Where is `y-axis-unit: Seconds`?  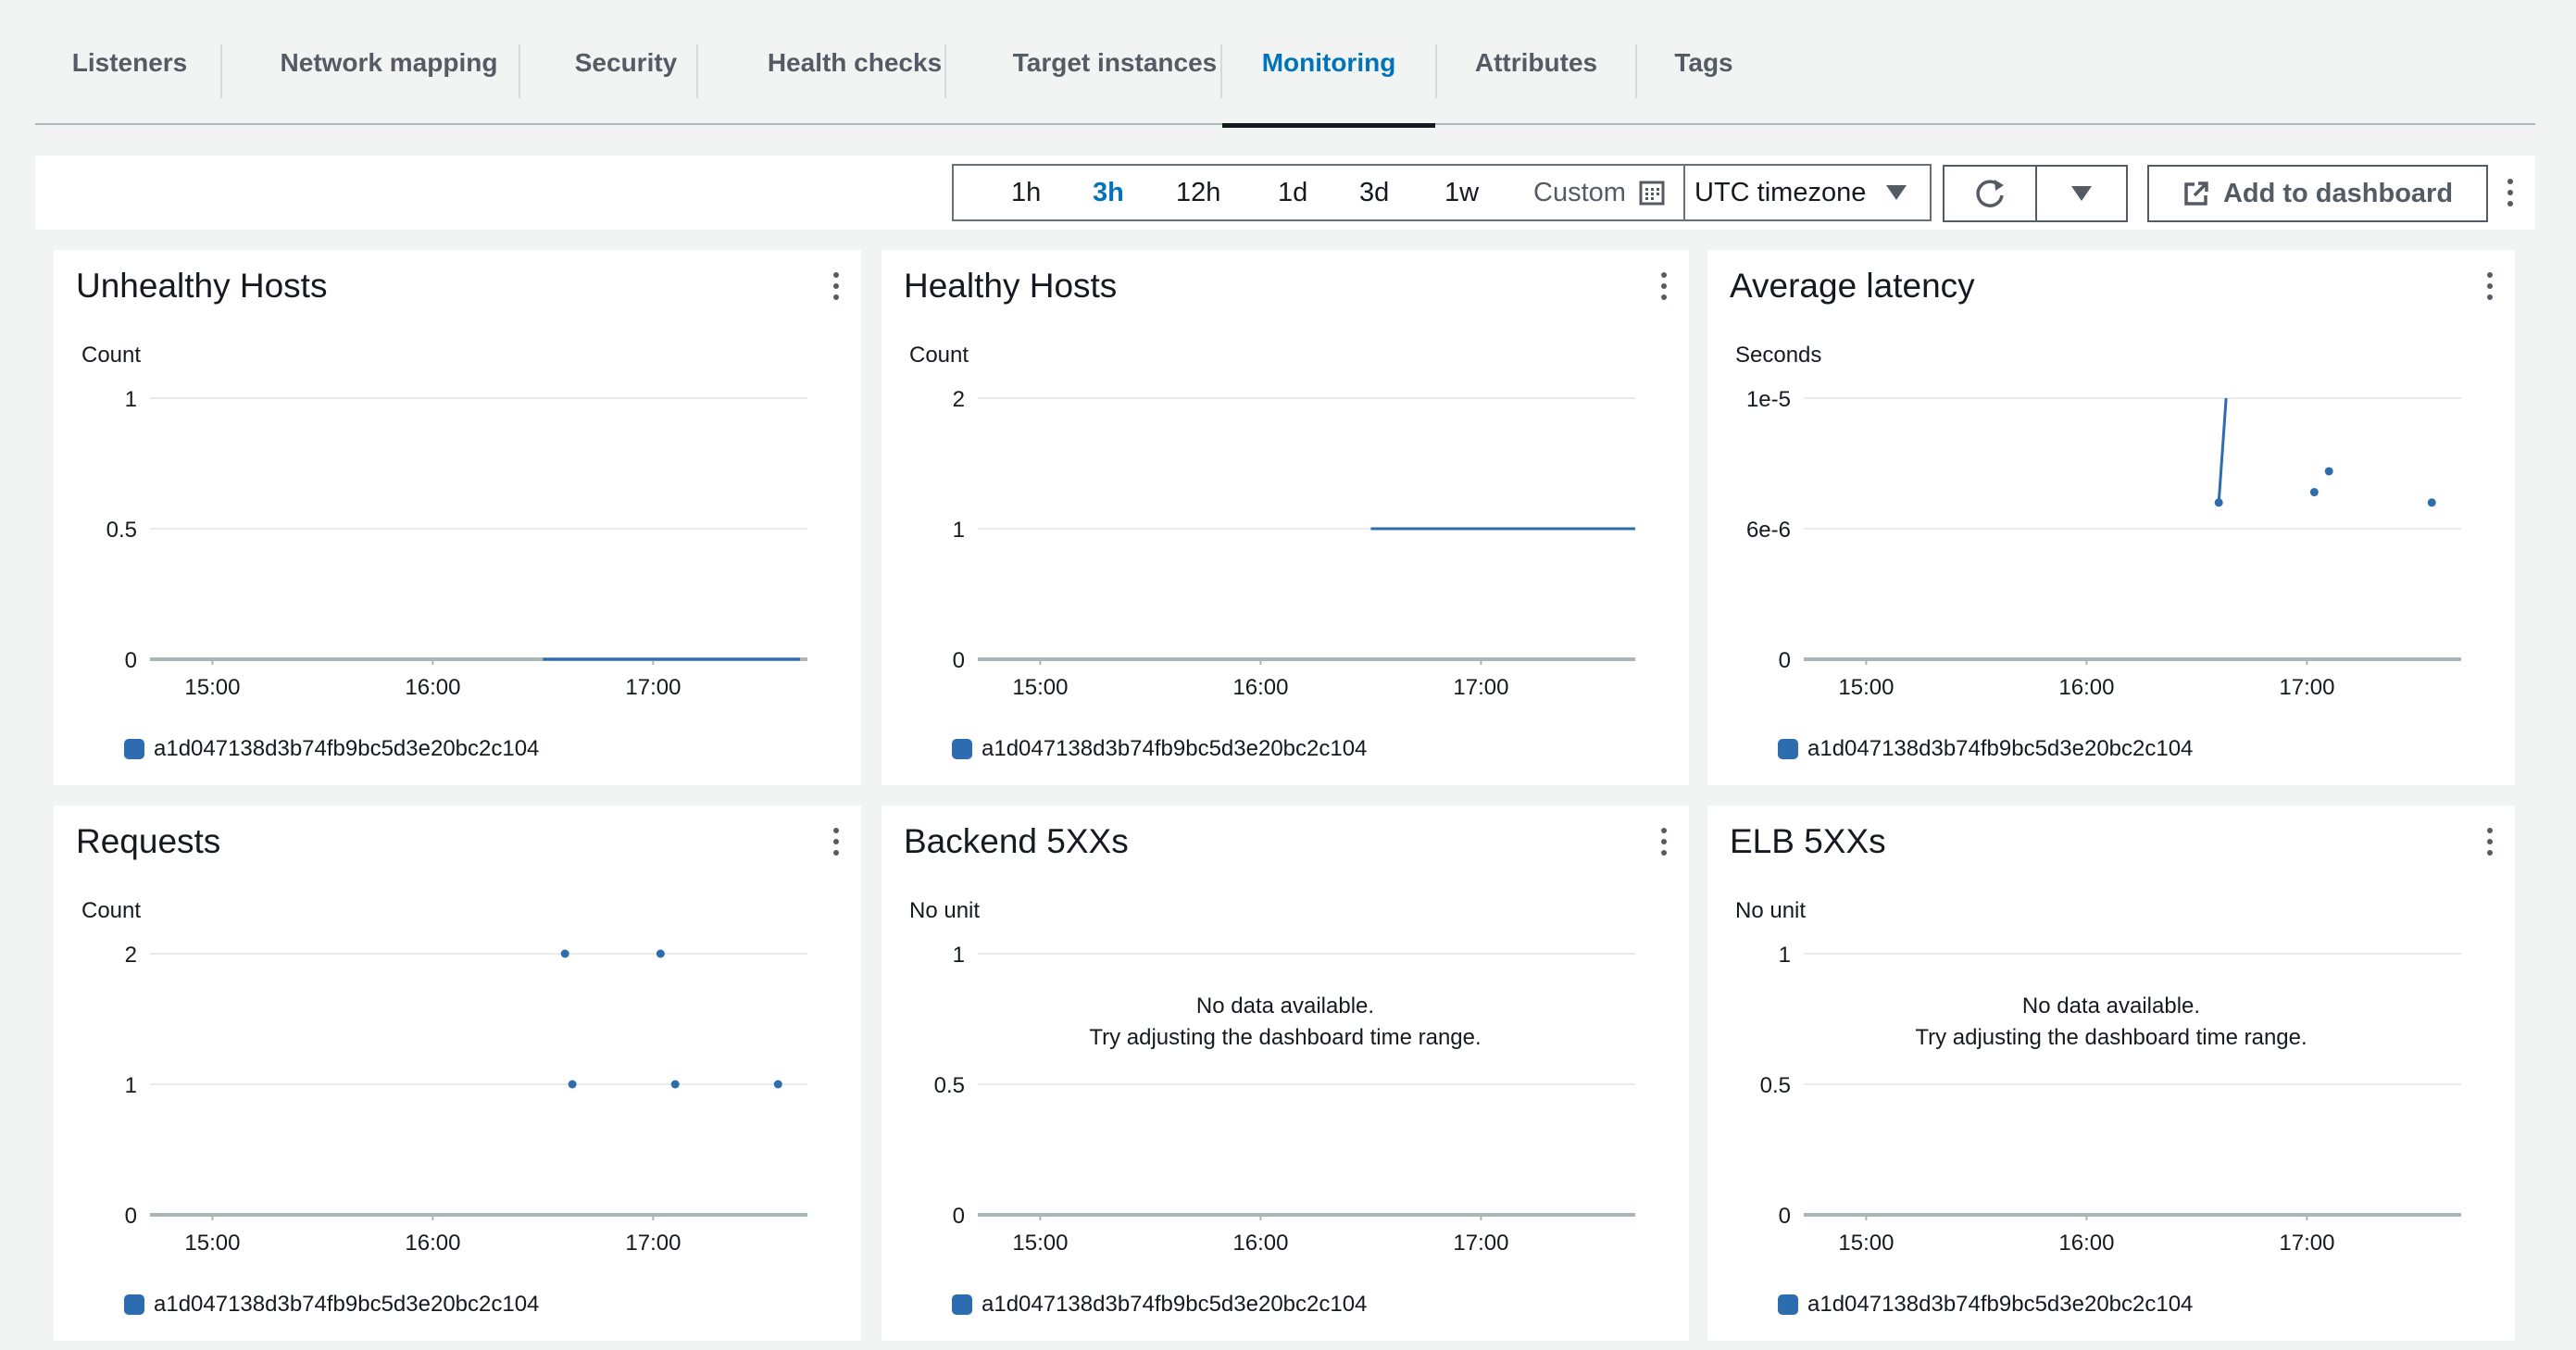
y-axis-unit: Seconds is located at coordinates (1779, 355).